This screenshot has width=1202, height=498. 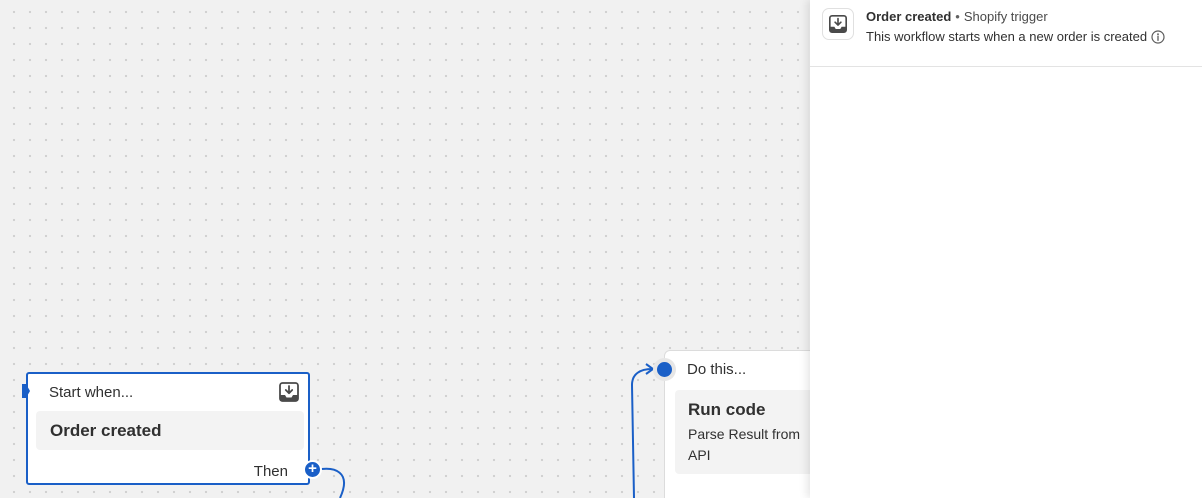 I want to click on trigger-node: Start when... Order created Then, so click(x=168, y=428).